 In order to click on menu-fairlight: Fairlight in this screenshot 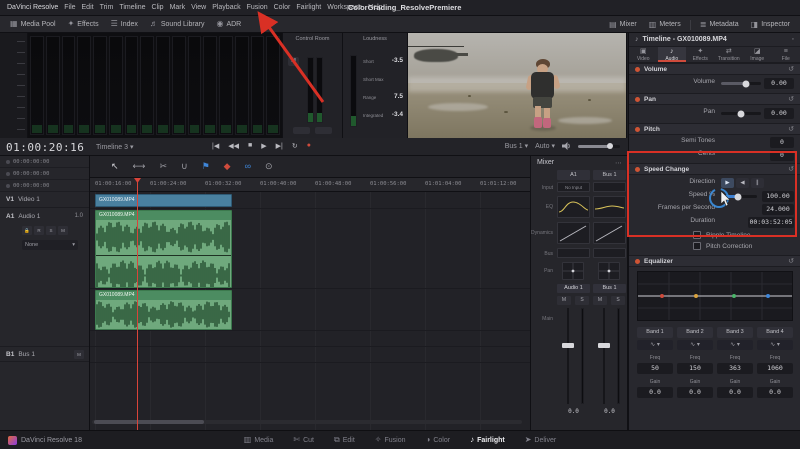, I will do `click(308, 8)`.